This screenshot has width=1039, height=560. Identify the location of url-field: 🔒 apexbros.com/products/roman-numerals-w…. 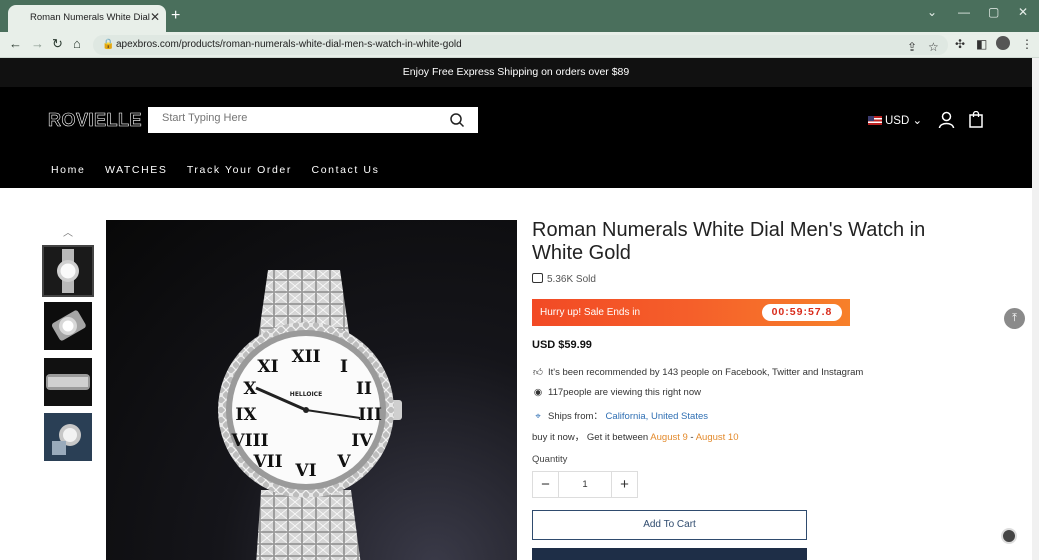
(520, 45).